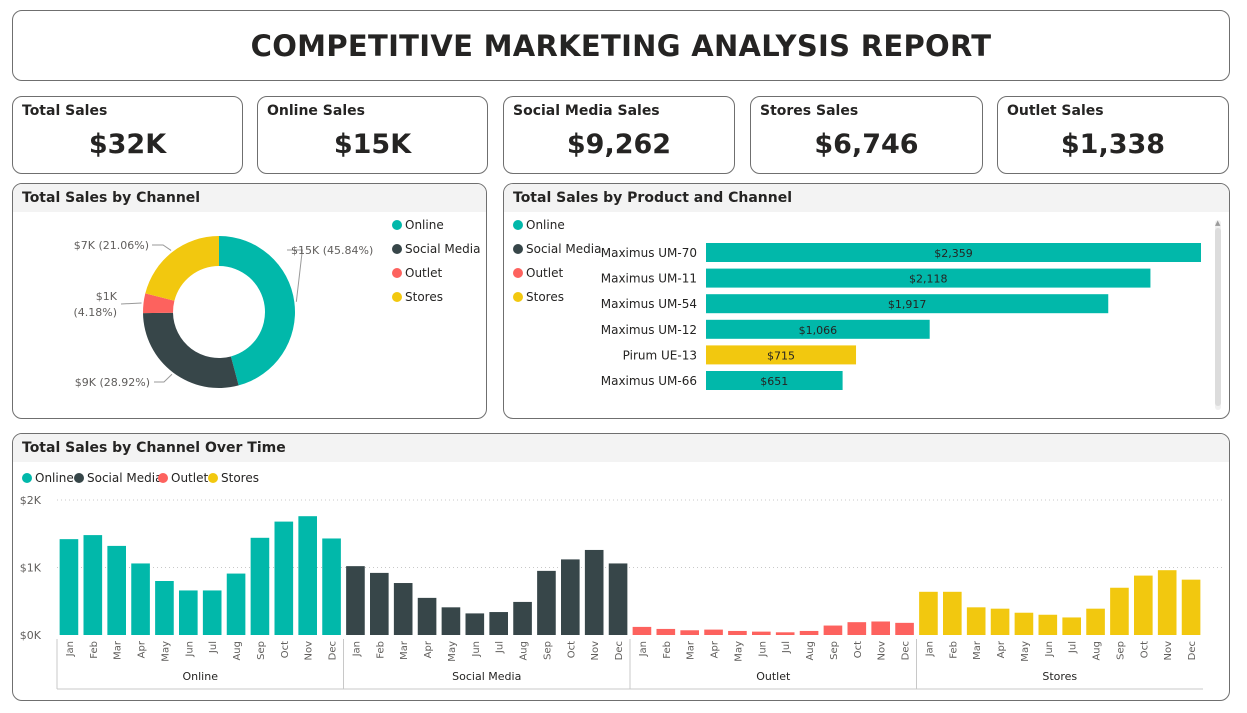  I want to click on product-bar-value-label: $1,066, so click(818, 330).